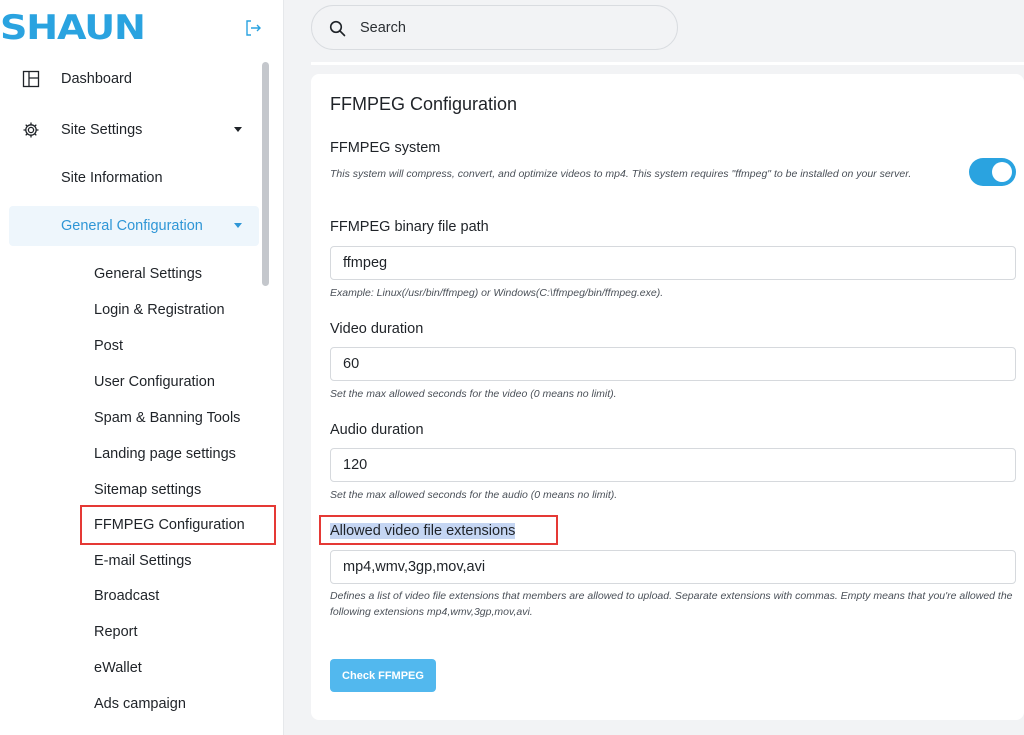 Image resolution: width=1024 pixels, height=735 pixels. I want to click on toggle-knob, so click(1002, 172).